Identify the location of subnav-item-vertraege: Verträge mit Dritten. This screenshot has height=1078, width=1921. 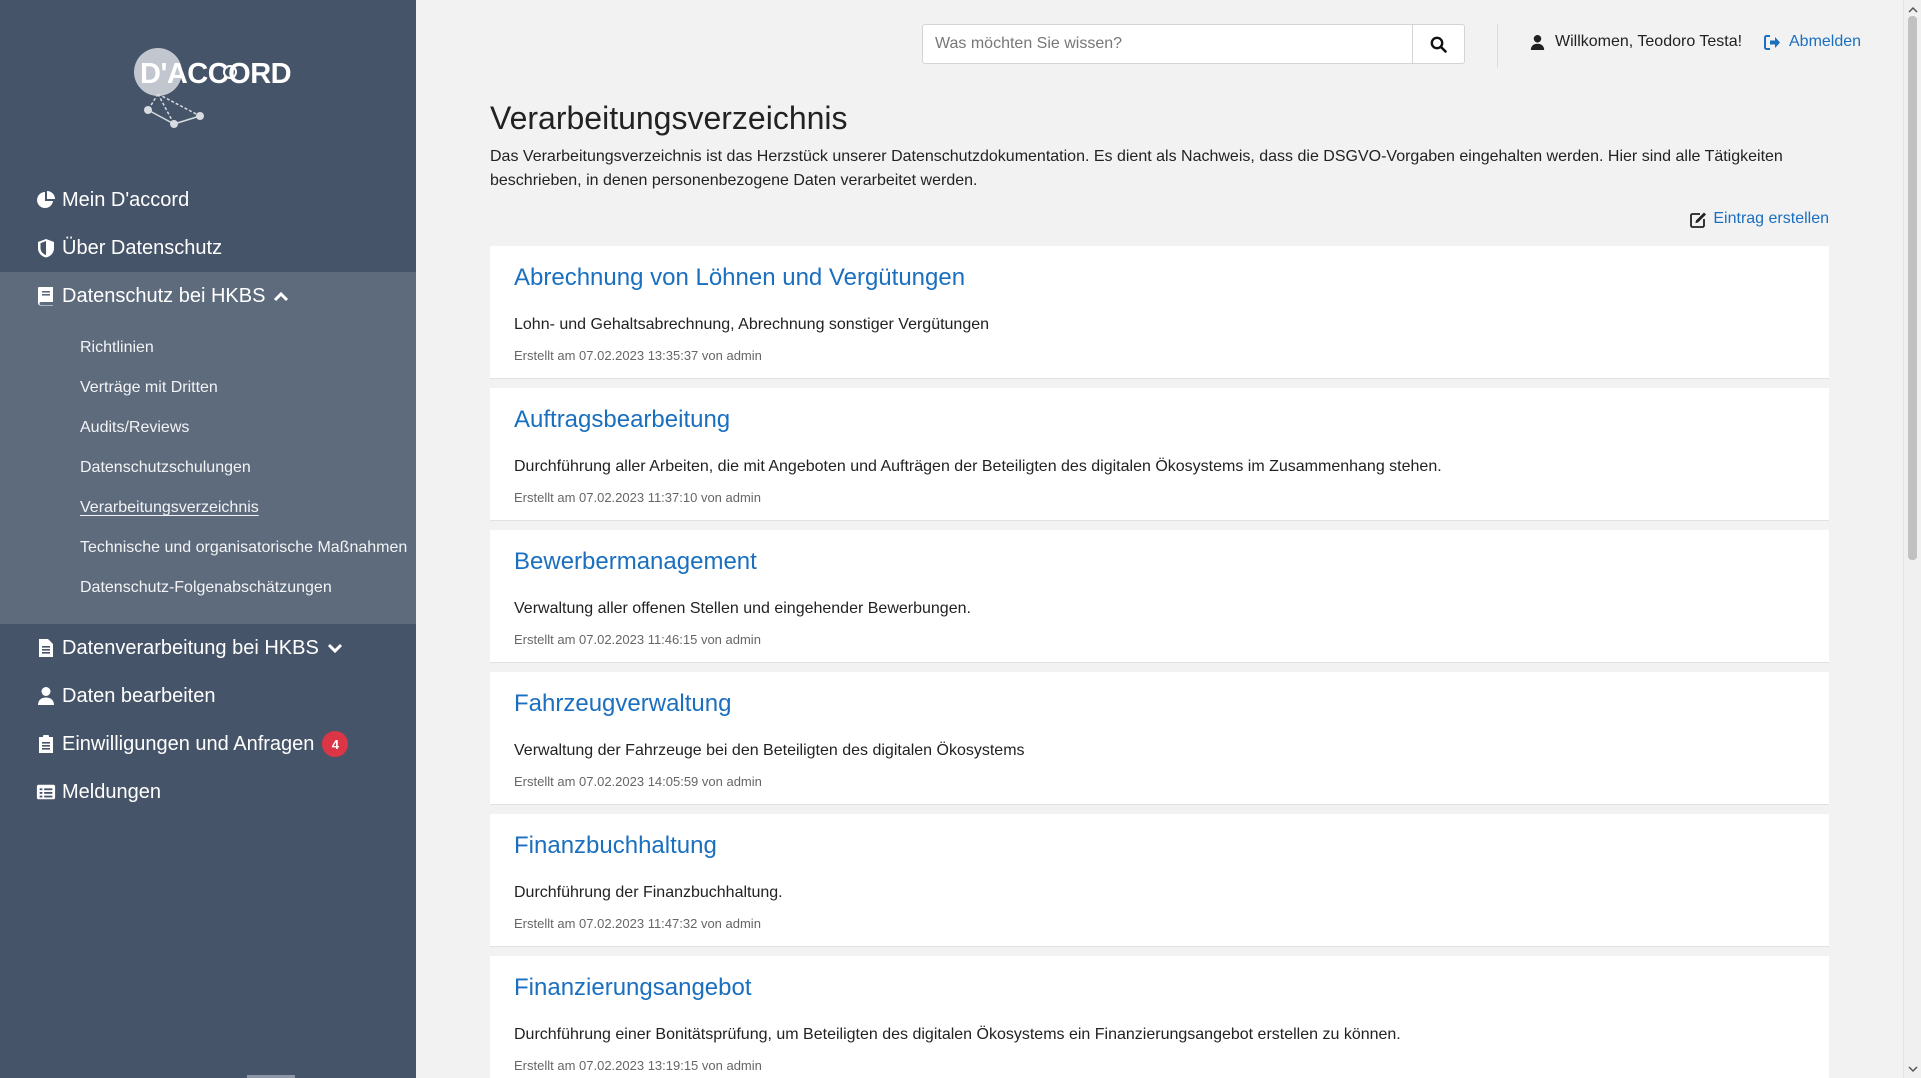
(208, 388).